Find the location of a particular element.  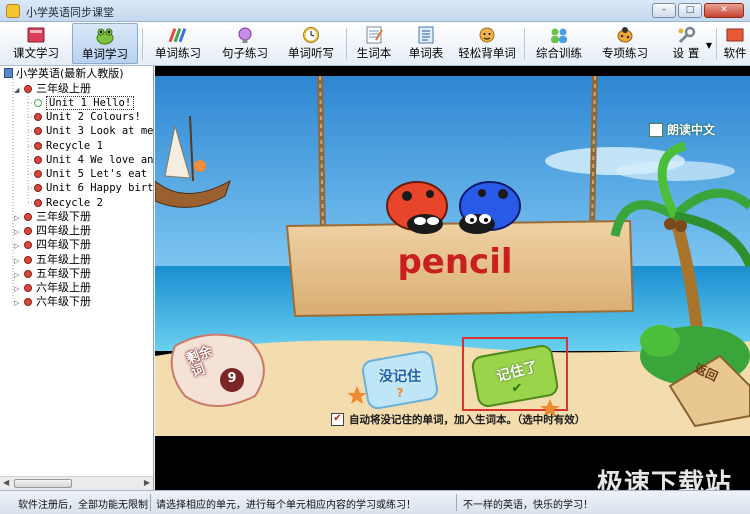

tree-unit-item: Unit 1 Hello! is located at coordinates (84, 103).